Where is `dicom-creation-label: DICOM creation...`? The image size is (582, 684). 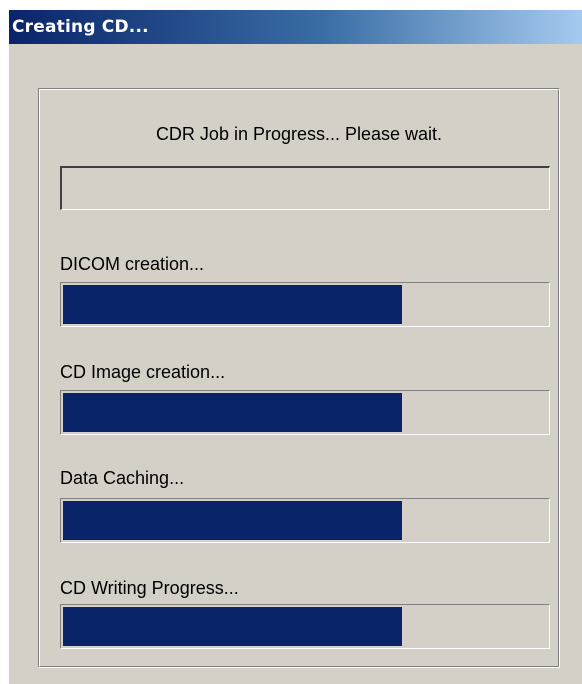 dicom-creation-label: DICOM creation... is located at coordinates (132, 264).